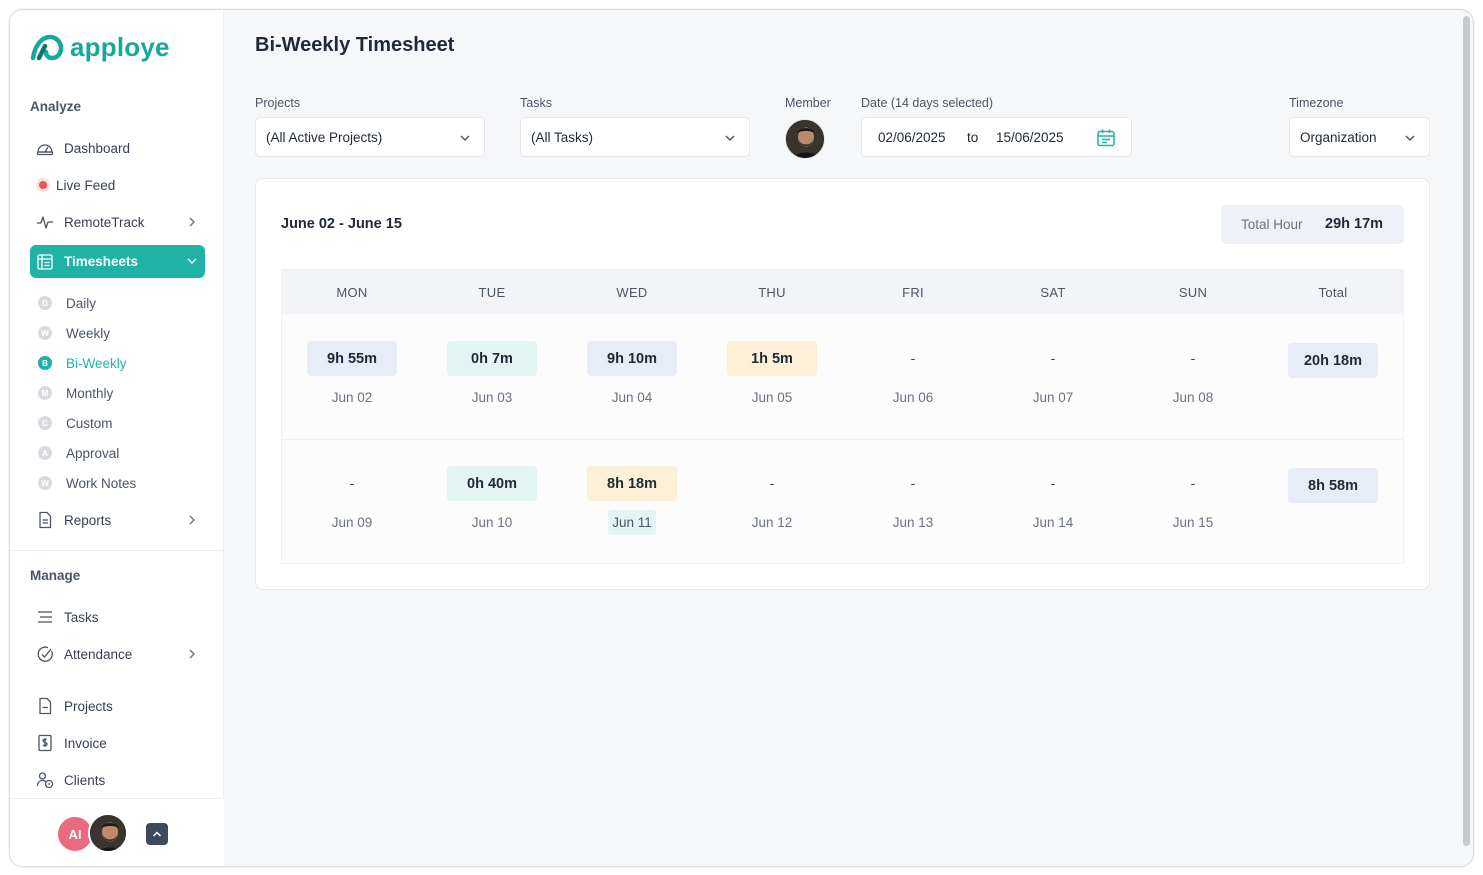  Describe the element at coordinates (108, 833) in the screenshot. I see `user-avatar` at that location.